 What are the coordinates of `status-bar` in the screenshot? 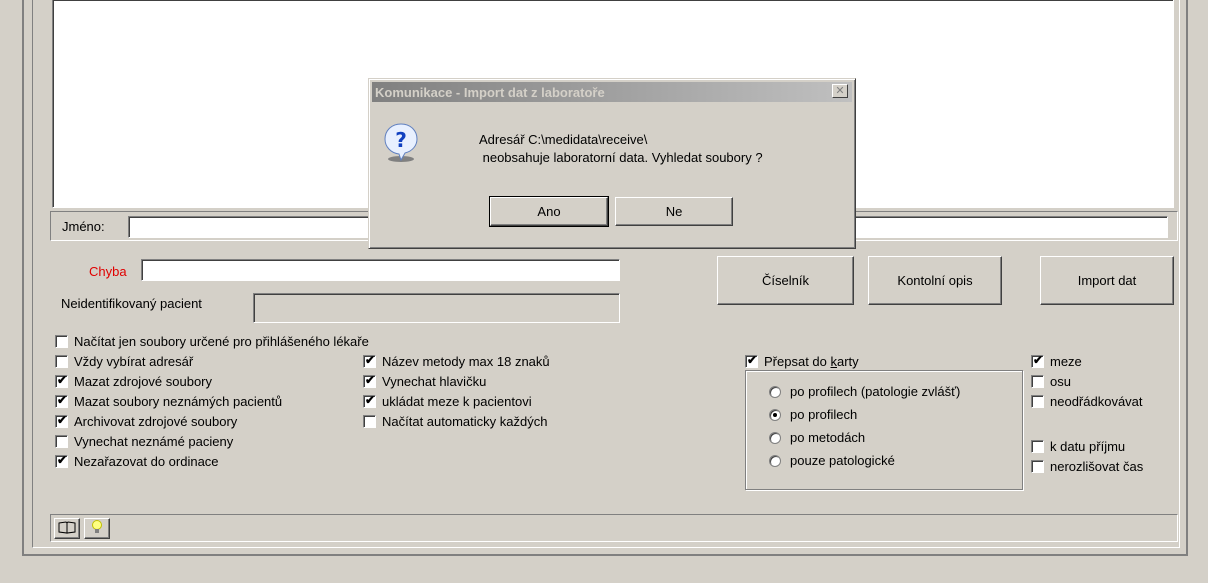 It's located at (614, 528).